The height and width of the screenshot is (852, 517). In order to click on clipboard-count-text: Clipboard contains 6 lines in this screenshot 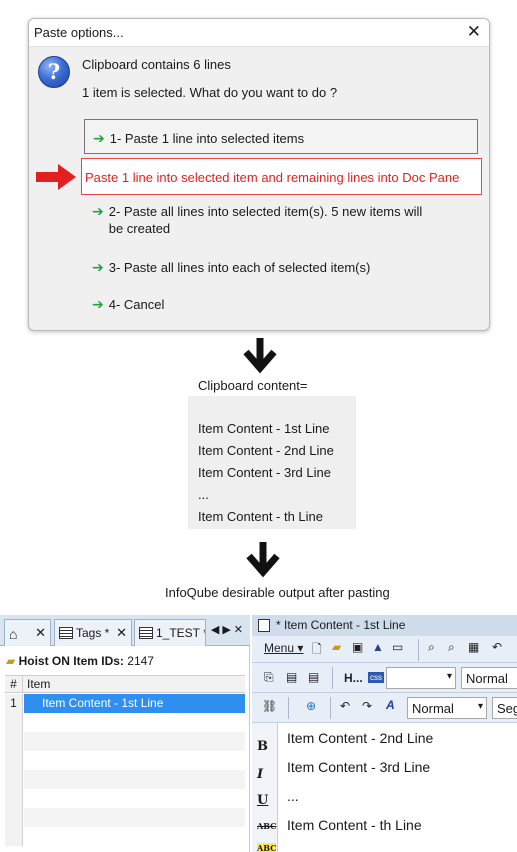, I will do `click(156, 64)`.